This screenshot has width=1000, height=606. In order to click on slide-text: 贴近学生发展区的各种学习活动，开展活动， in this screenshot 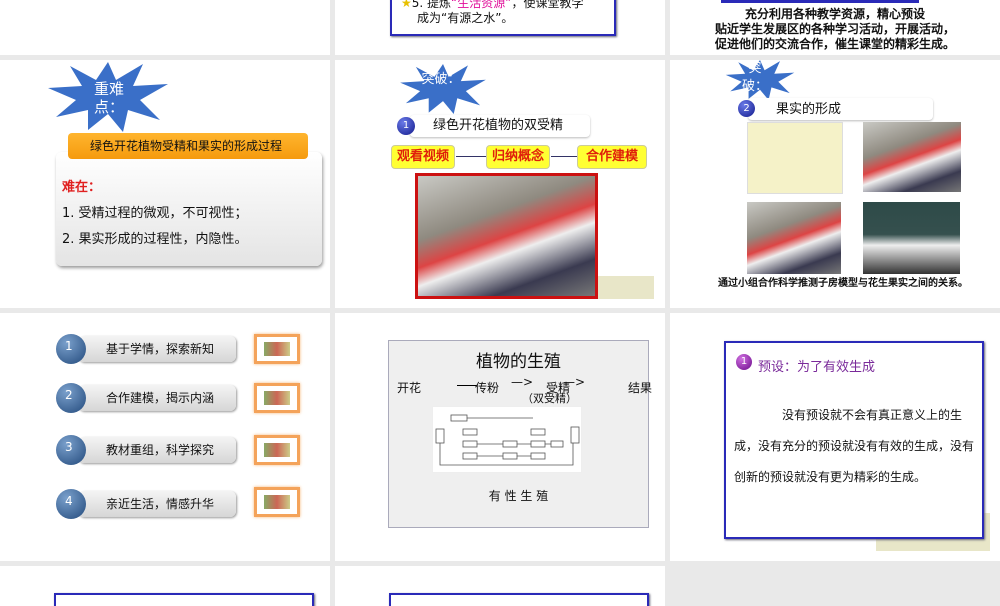, I will do `click(834, 29)`.